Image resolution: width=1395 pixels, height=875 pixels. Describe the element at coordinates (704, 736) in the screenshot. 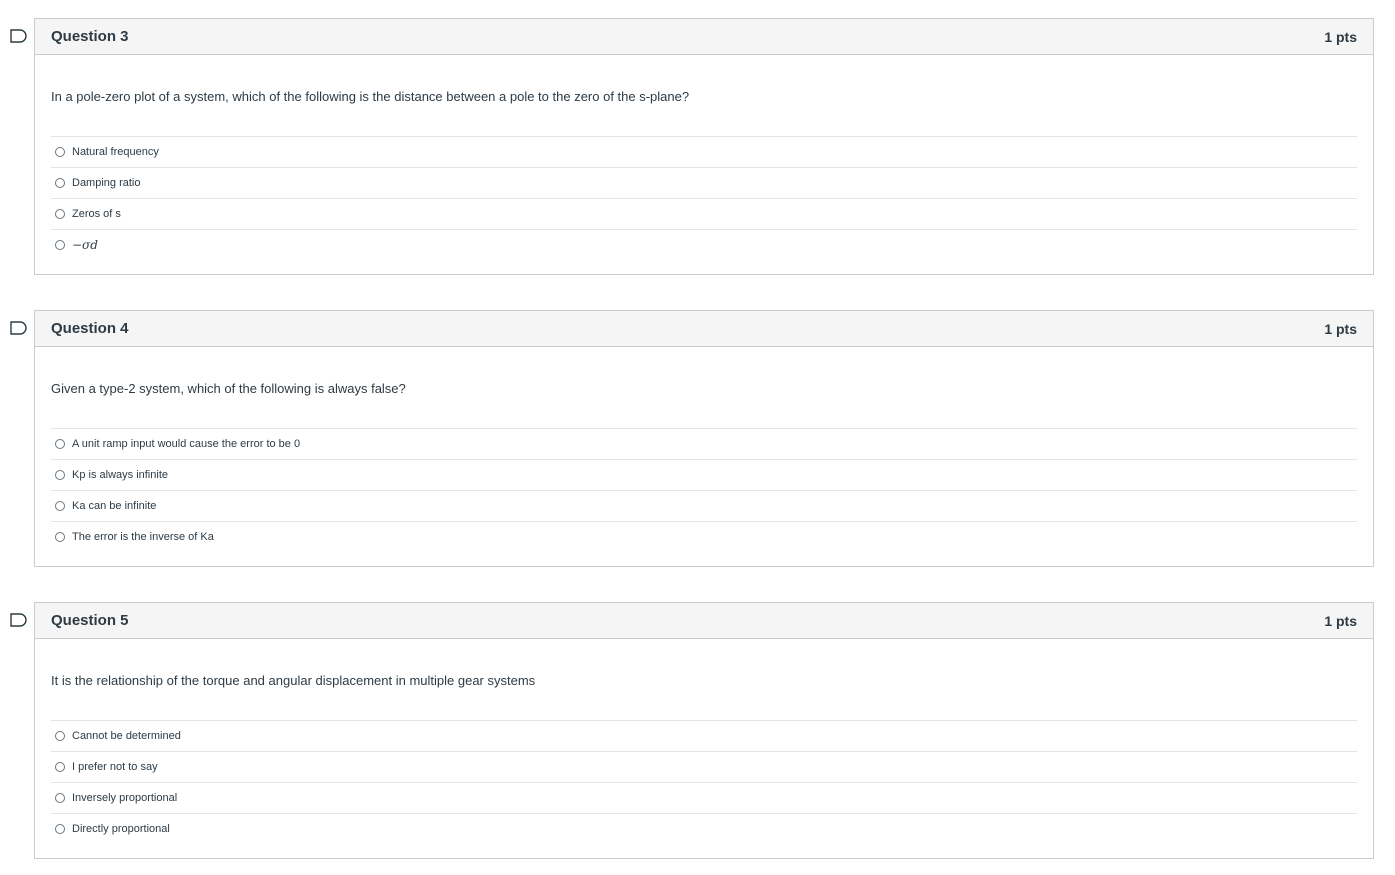

I see `answer-option: Cannot be determined` at that location.